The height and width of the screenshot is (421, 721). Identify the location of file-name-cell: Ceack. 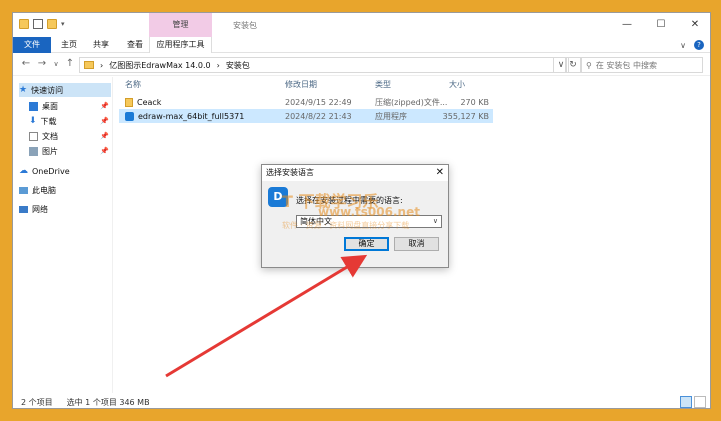
(143, 102).